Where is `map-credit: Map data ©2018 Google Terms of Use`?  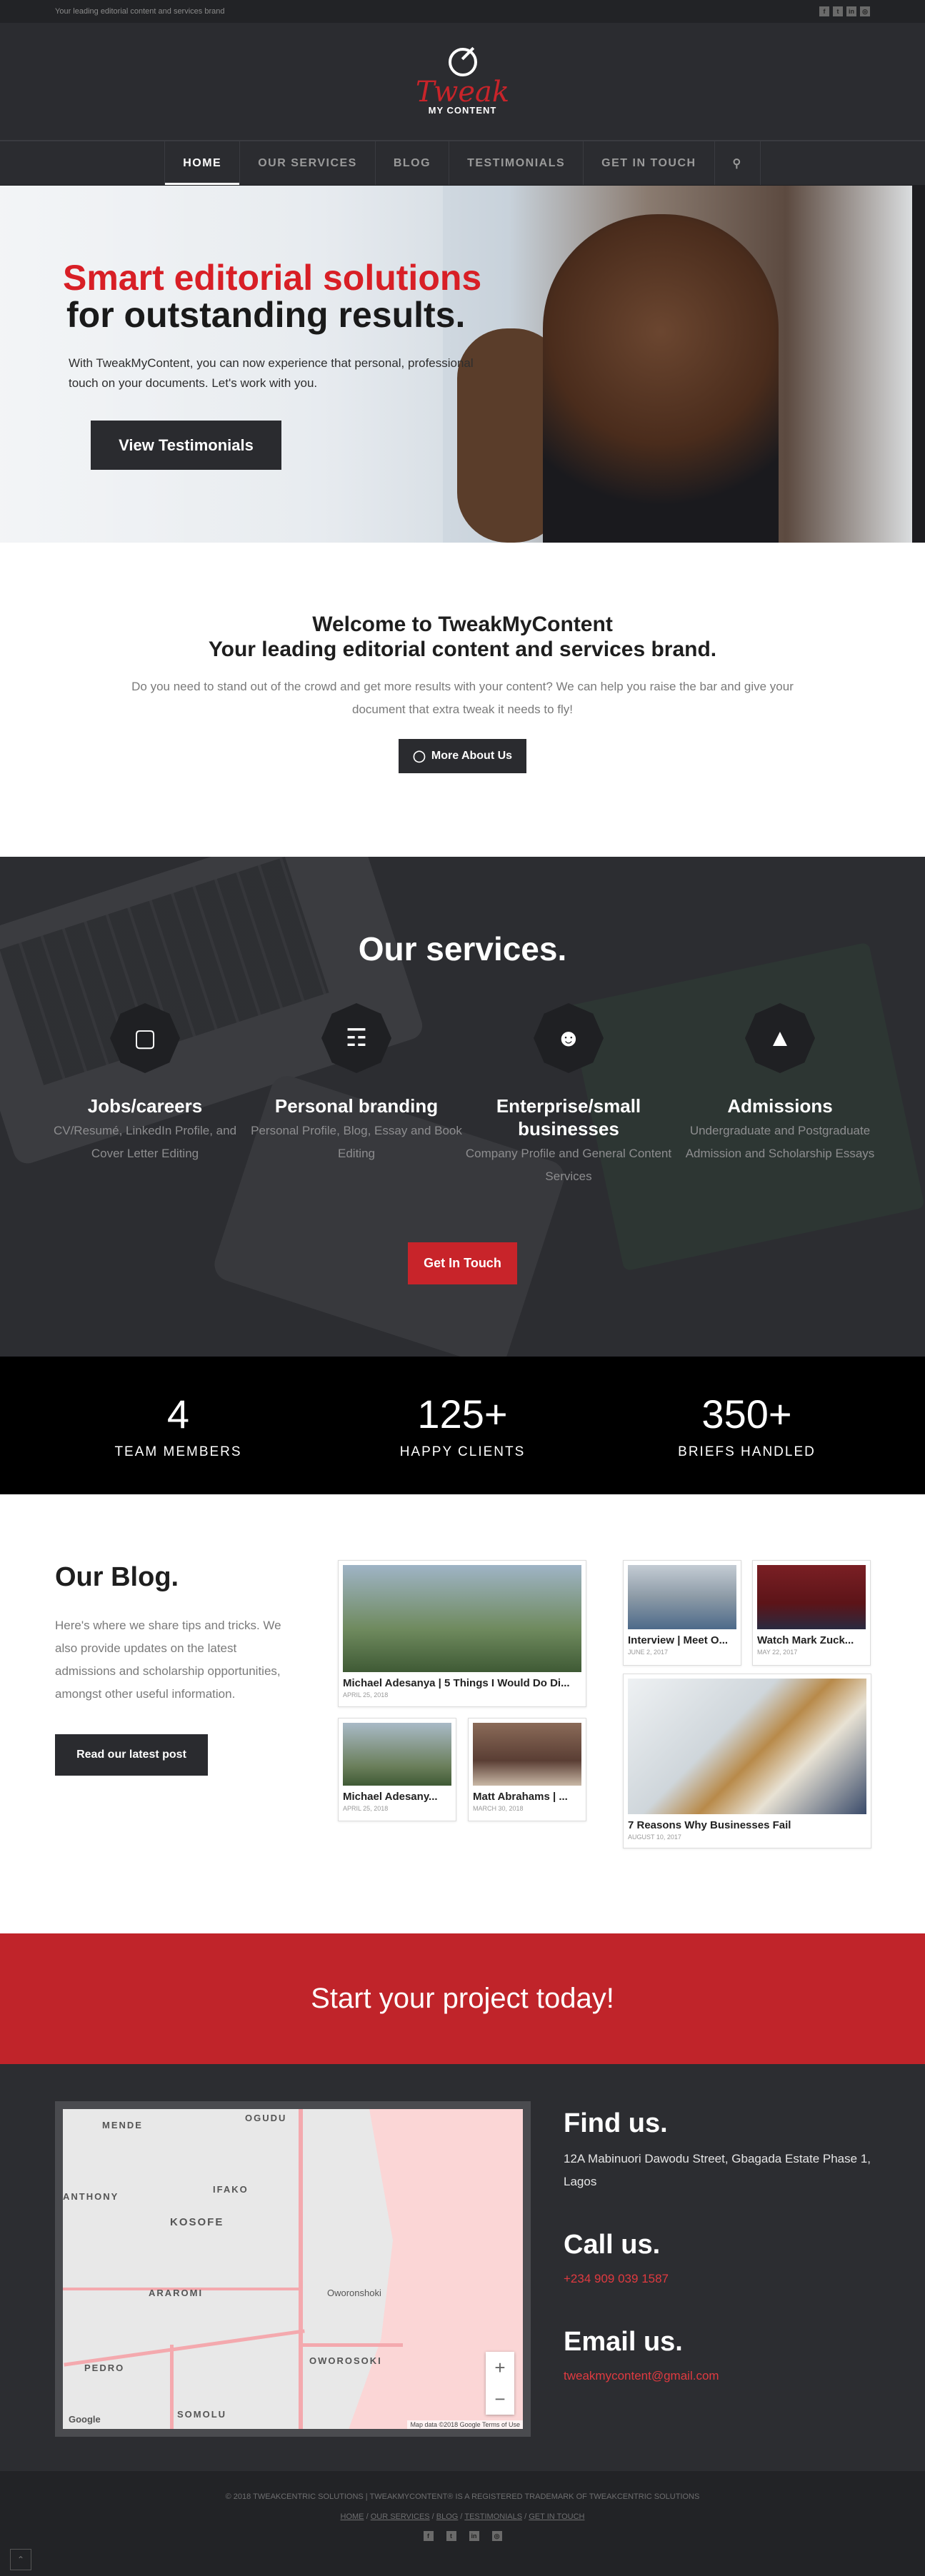
map-credit: Map data ©2018 Google Terms of Use is located at coordinates (465, 2424).